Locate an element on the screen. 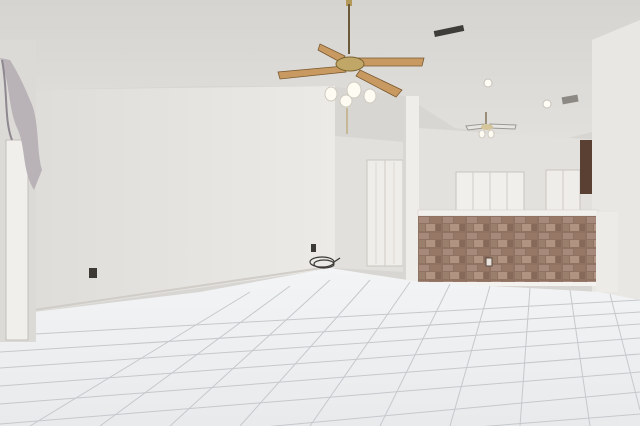  kitchen-cabinet-dark is located at coordinates (586, 167).